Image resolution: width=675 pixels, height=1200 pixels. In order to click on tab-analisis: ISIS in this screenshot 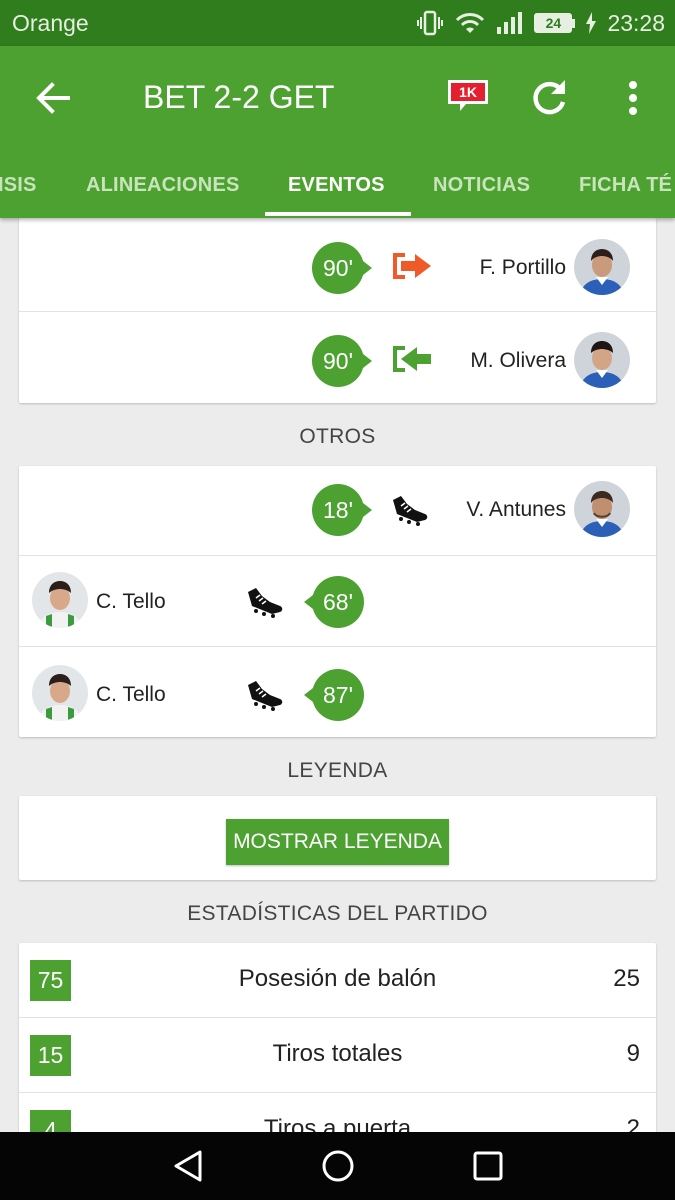, I will do `click(18, 185)`.